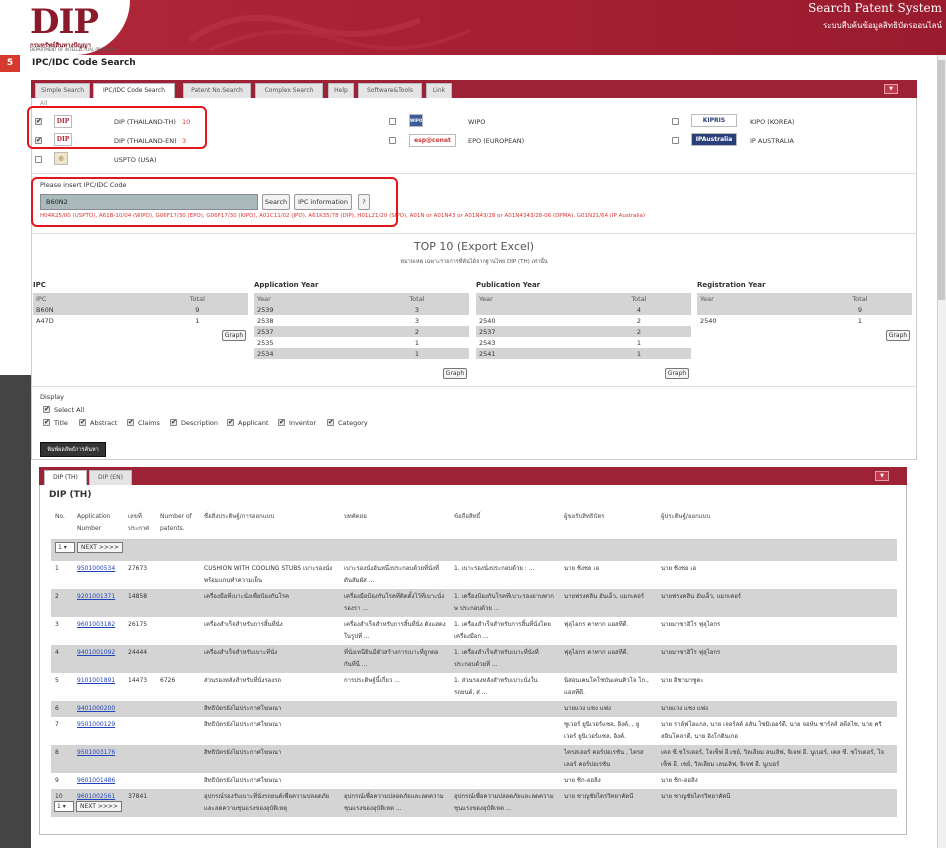 The height and width of the screenshot is (848, 946). Describe the element at coordinates (10, 63) in the screenshot. I see `step-badge: 5` at that location.